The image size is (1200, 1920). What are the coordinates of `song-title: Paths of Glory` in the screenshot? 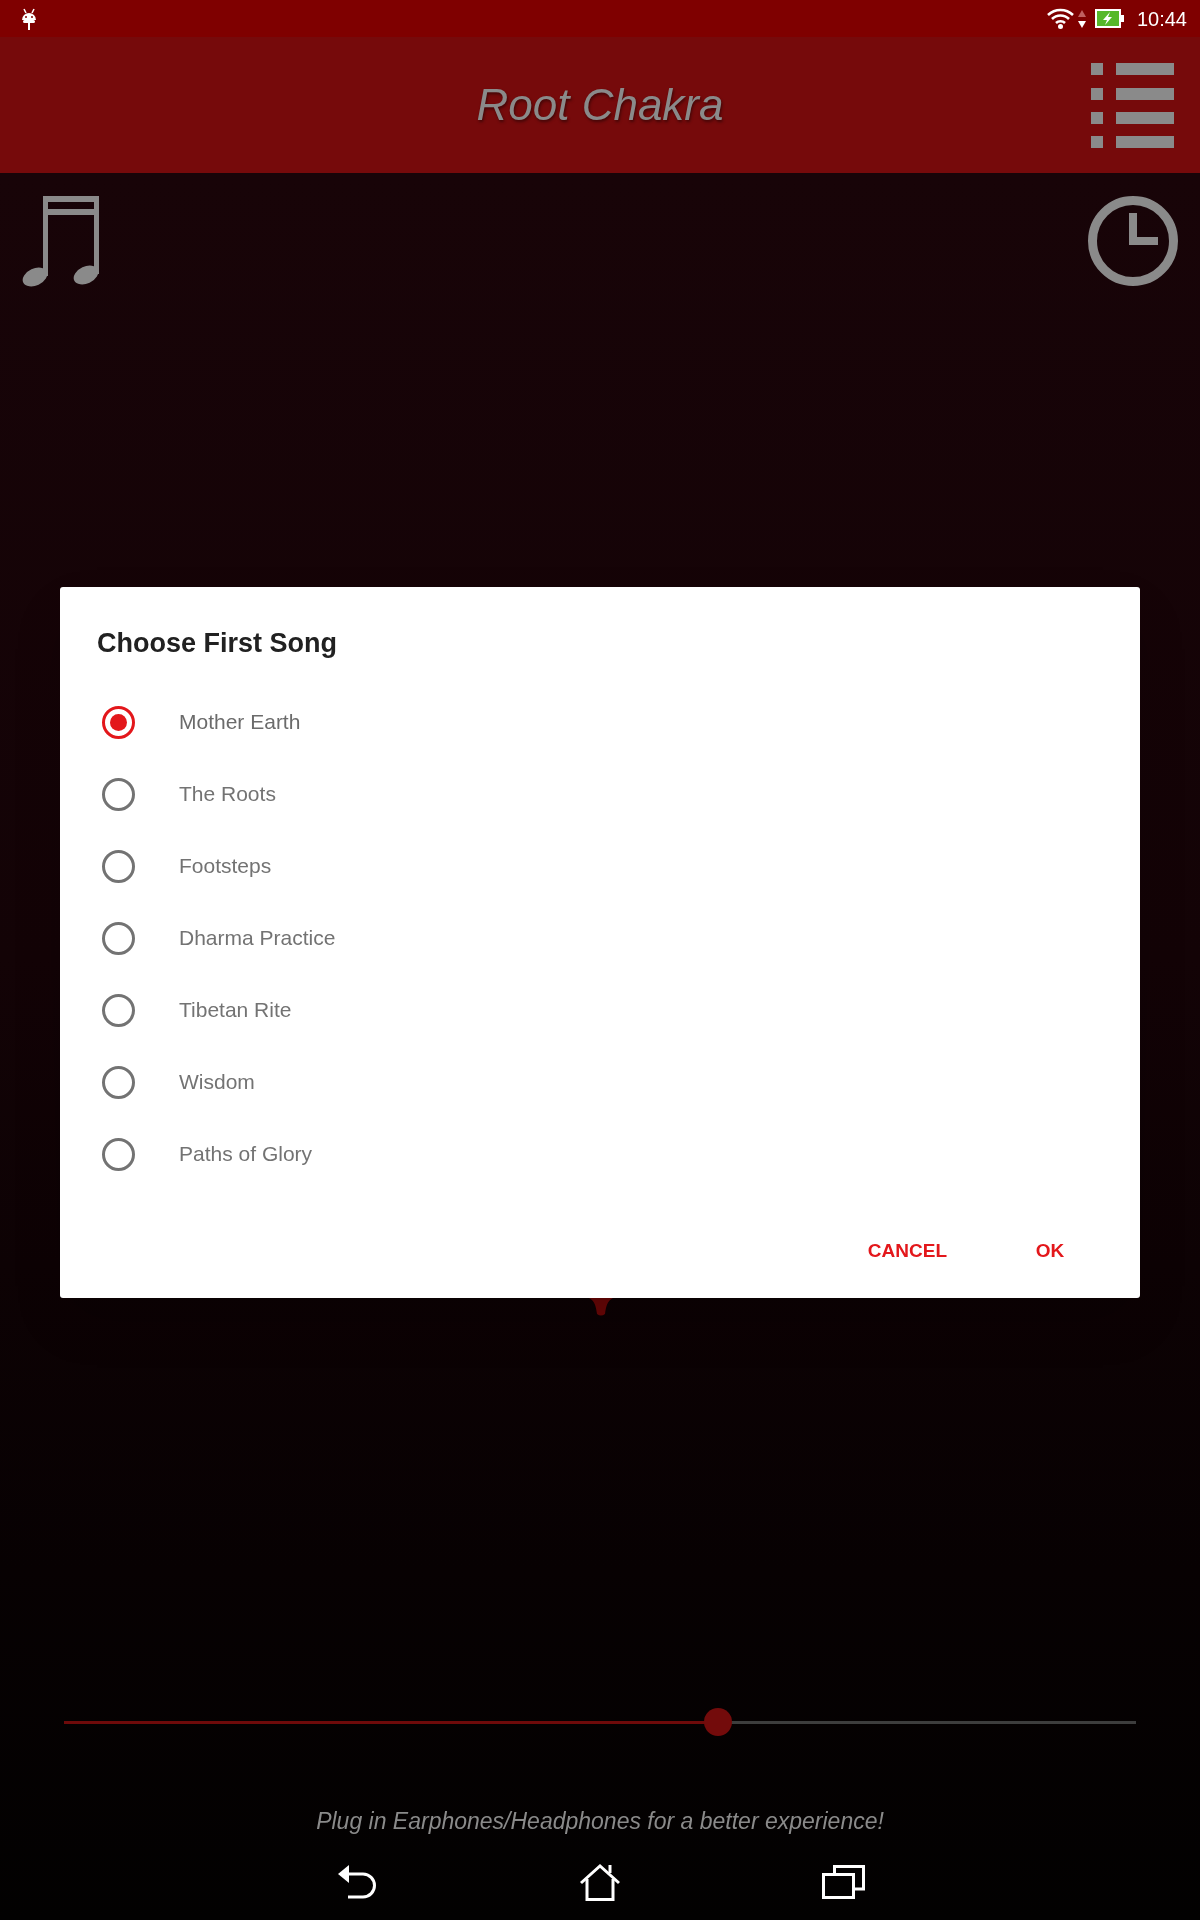 It's located at (246, 1154).